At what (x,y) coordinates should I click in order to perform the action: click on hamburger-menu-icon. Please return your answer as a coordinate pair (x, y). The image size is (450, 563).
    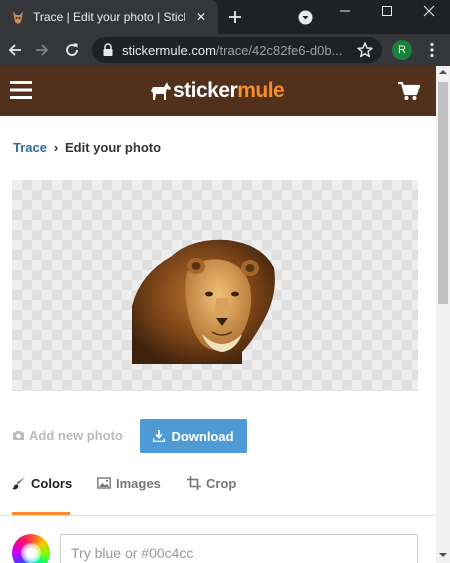
    Looking at the image, I should click on (21, 90).